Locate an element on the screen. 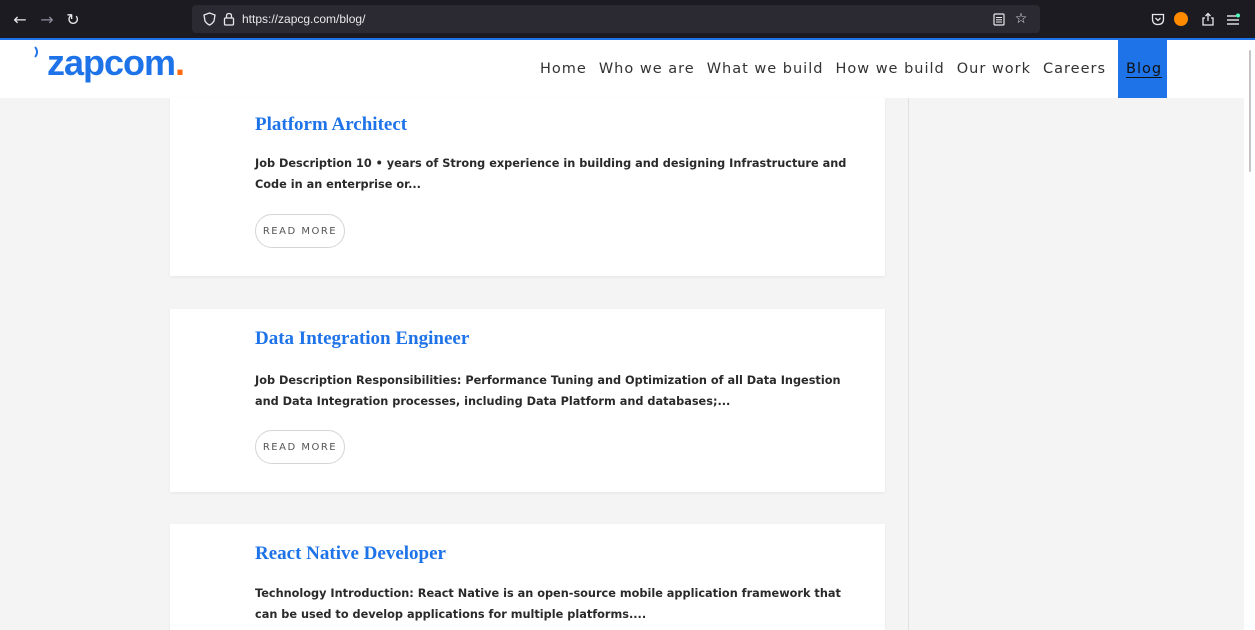  post-title: Platform Architect is located at coordinates (331, 125).